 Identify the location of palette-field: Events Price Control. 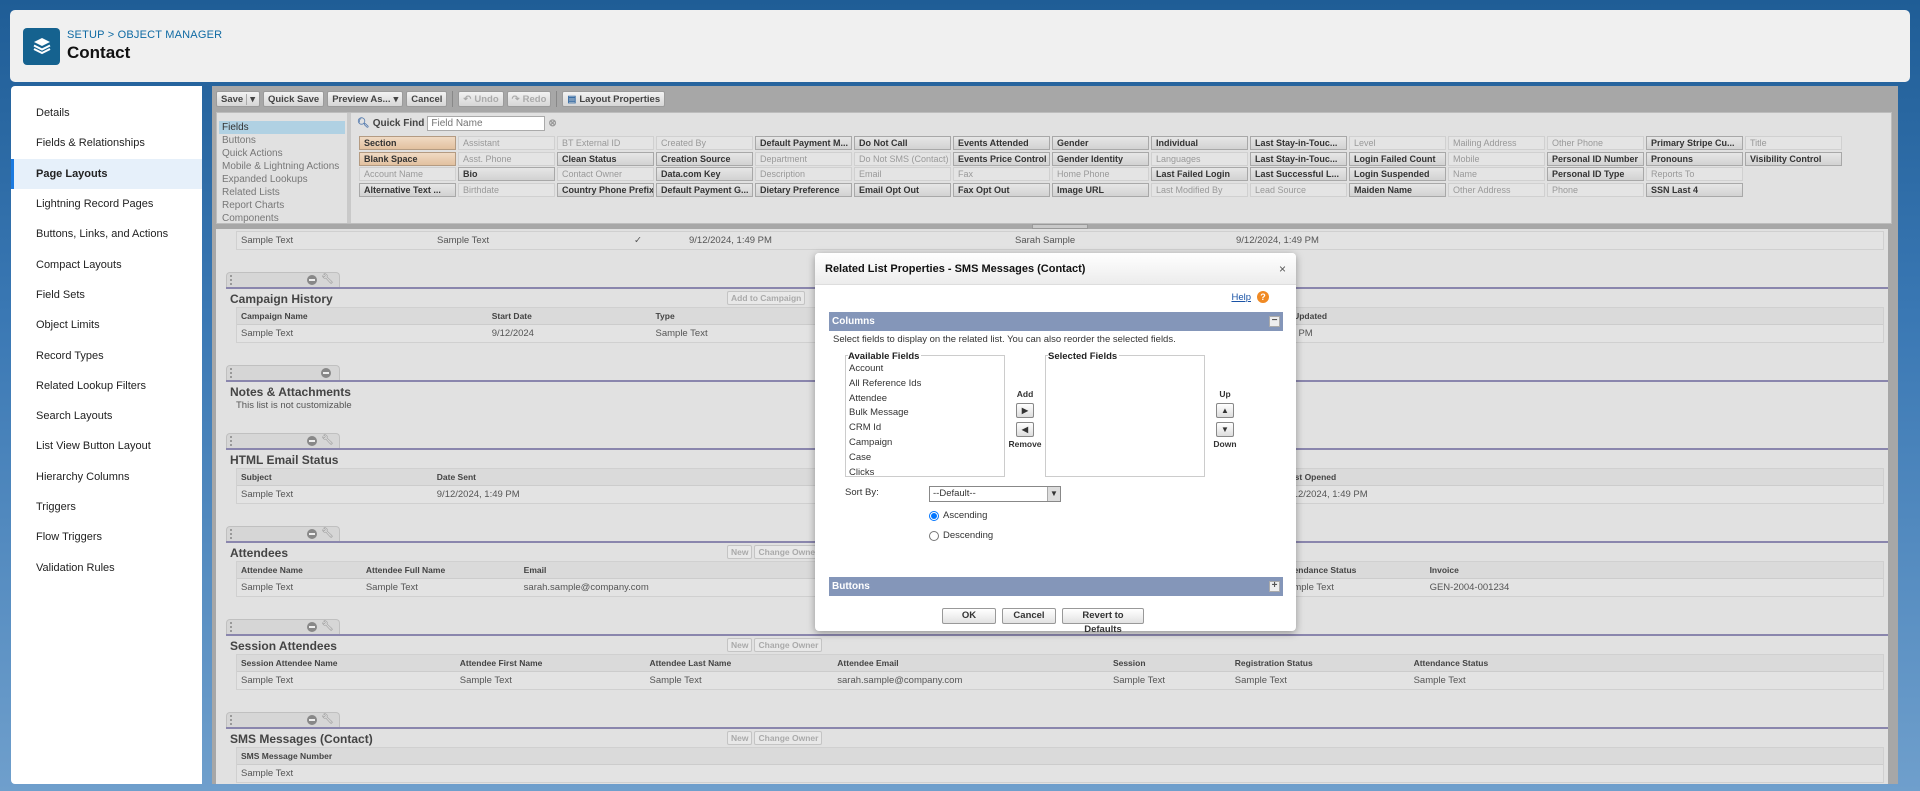
(1001, 158).